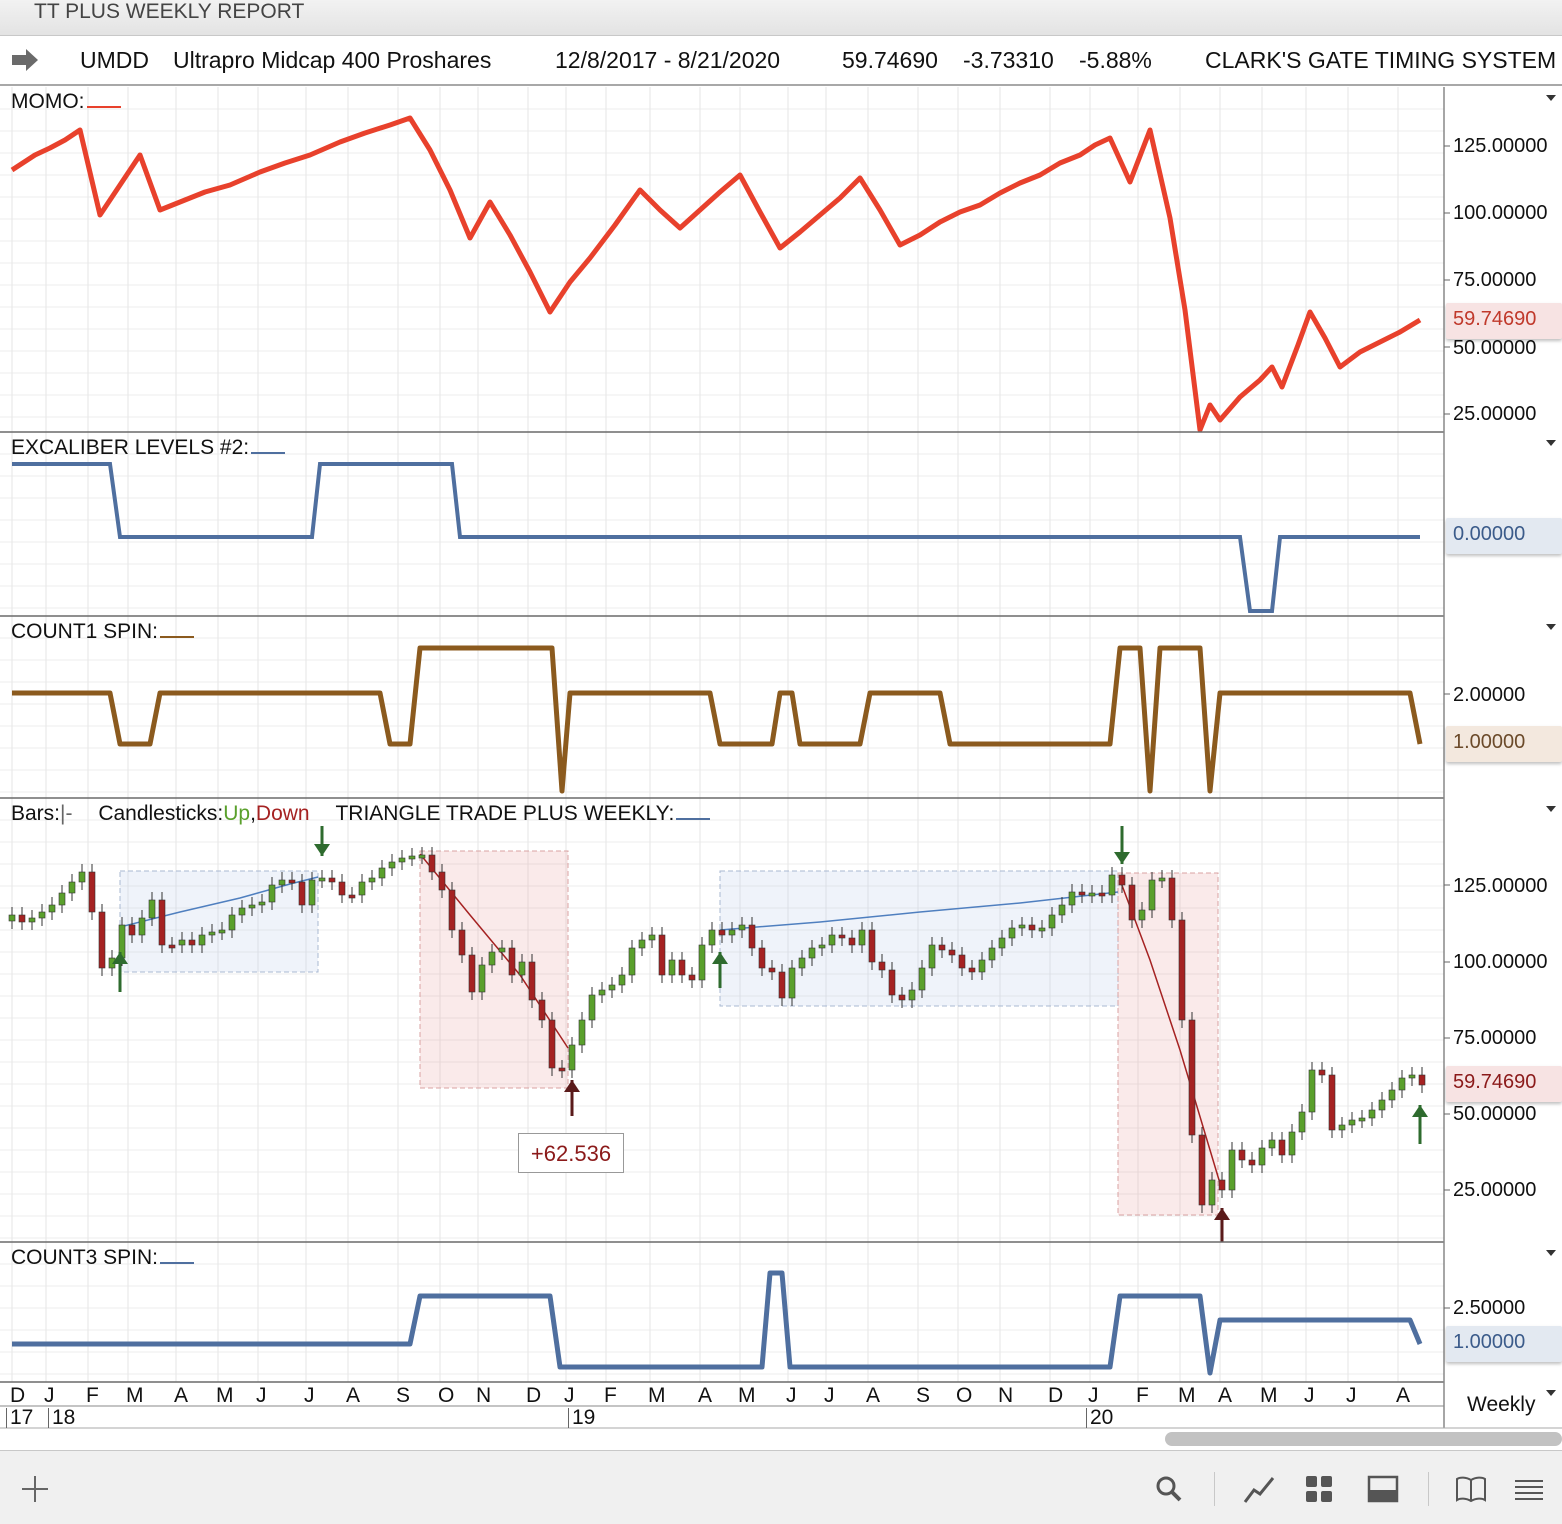 The width and height of the screenshot is (1562, 1524). Describe the element at coordinates (1500, 962) in the screenshot. I see `price-axis-100: 100.00000` at that location.